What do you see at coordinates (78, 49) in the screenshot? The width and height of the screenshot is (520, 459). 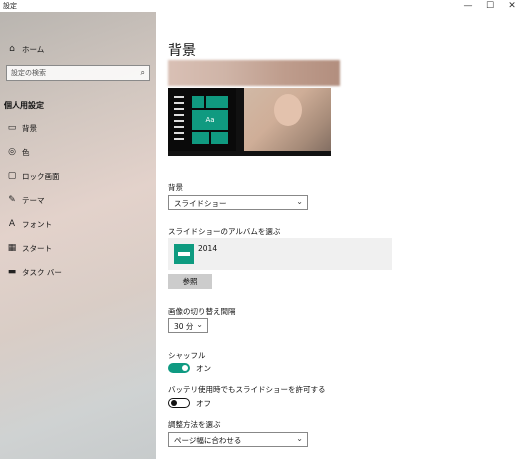 I see `sidebar-item-home: ⌂ ホーム` at bounding box center [78, 49].